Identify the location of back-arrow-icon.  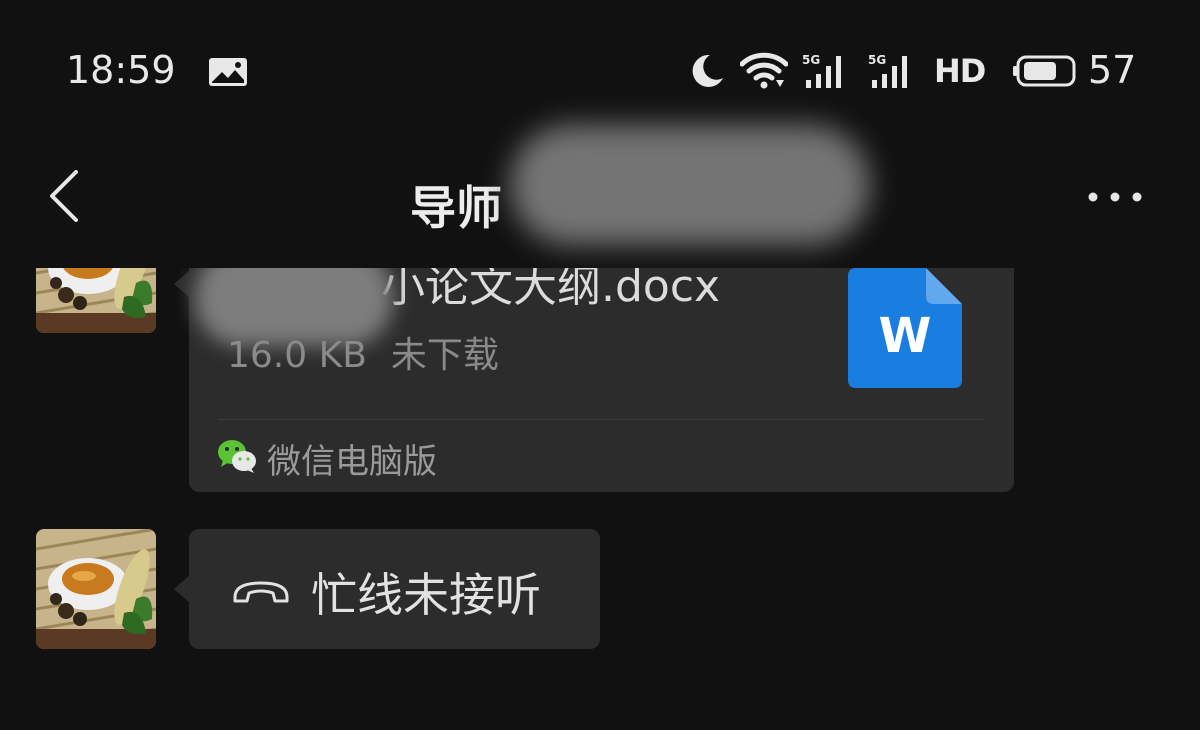
(64, 196).